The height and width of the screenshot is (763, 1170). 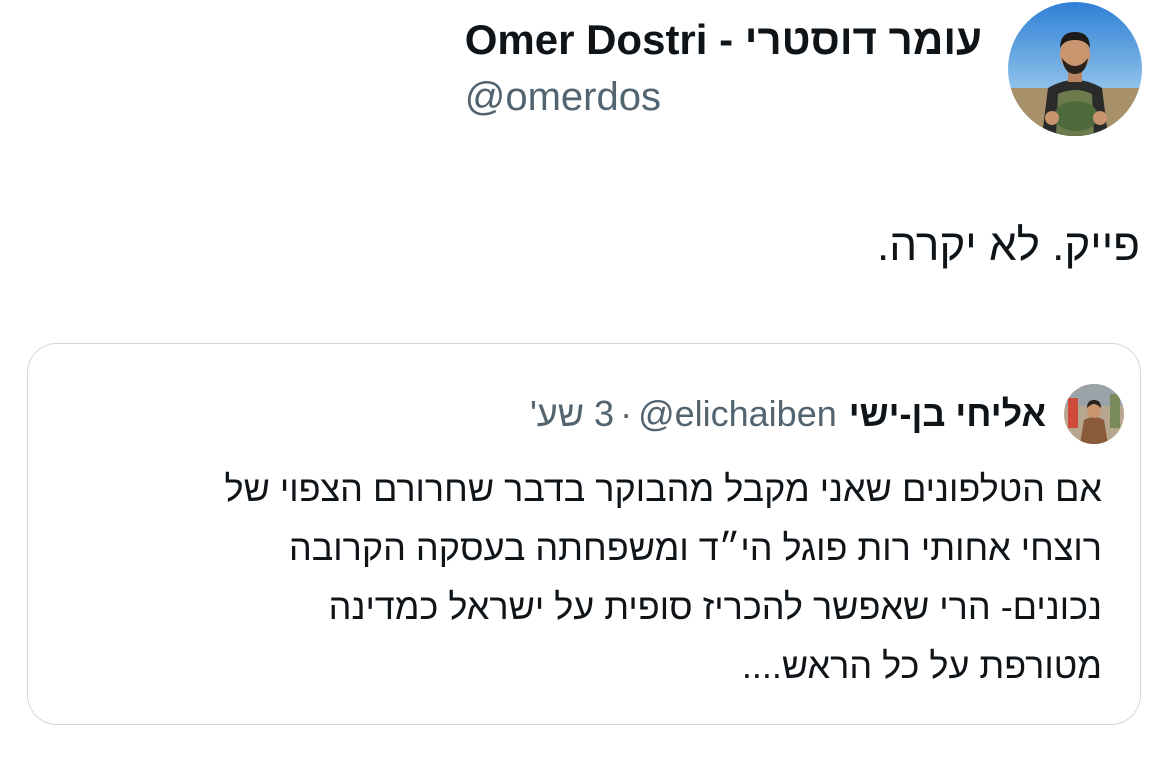 I want to click on author-display-name: עומר דוסטרי - Omer Dostri, so click(x=723, y=40).